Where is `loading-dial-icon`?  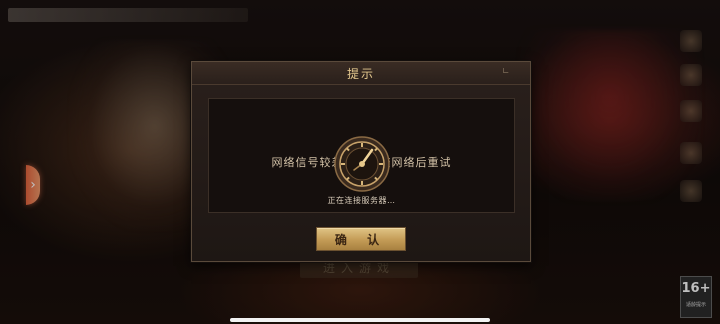 loading-dial-icon is located at coordinates (362, 164).